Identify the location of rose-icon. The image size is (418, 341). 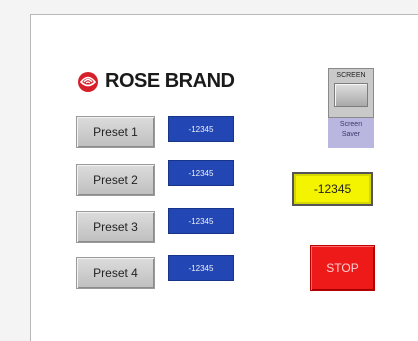
(88, 81).